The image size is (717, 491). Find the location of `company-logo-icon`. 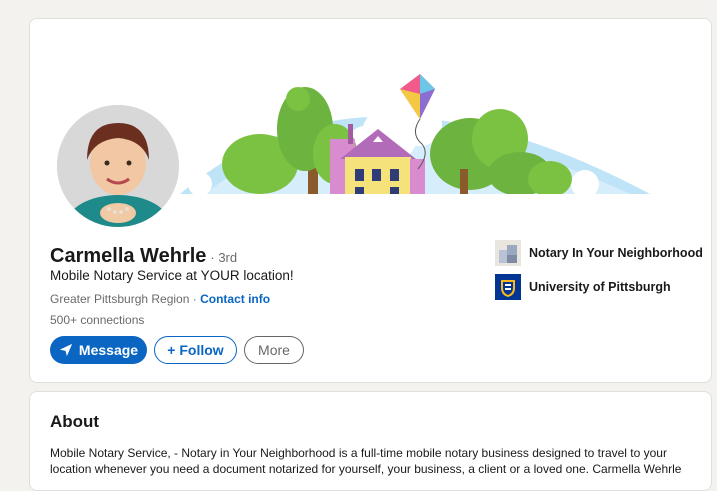

company-logo-icon is located at coordinates (508, 252).